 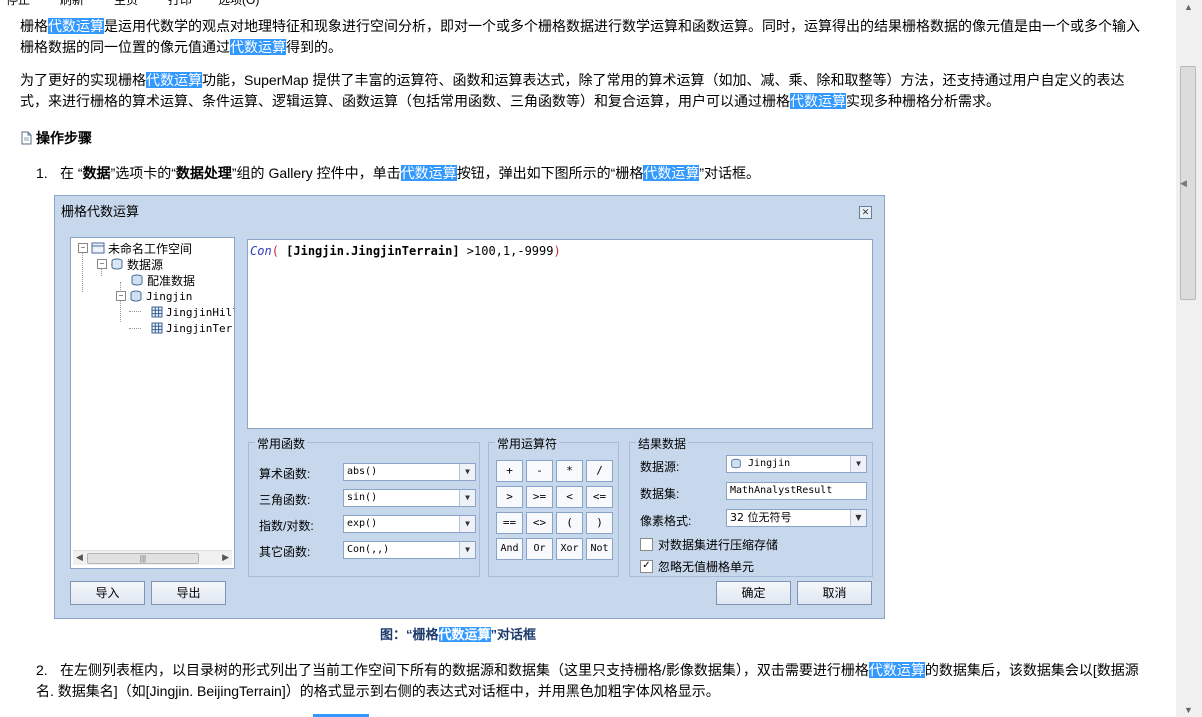 I want to click on op-gte-button: >=, so click(x=539, y=497).